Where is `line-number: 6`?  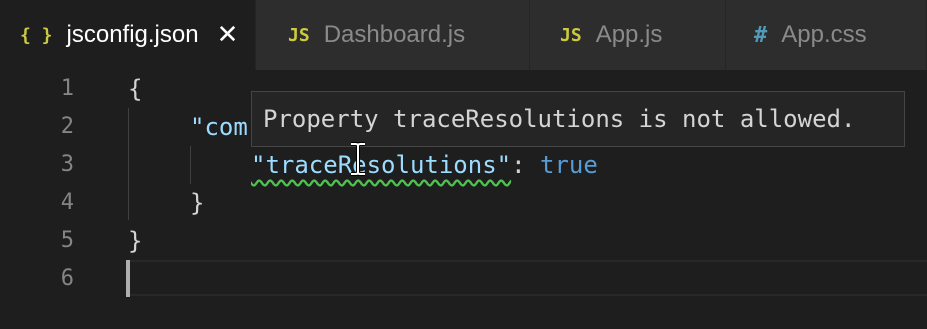
line-number: 6 is located at coordinates (67, 278).